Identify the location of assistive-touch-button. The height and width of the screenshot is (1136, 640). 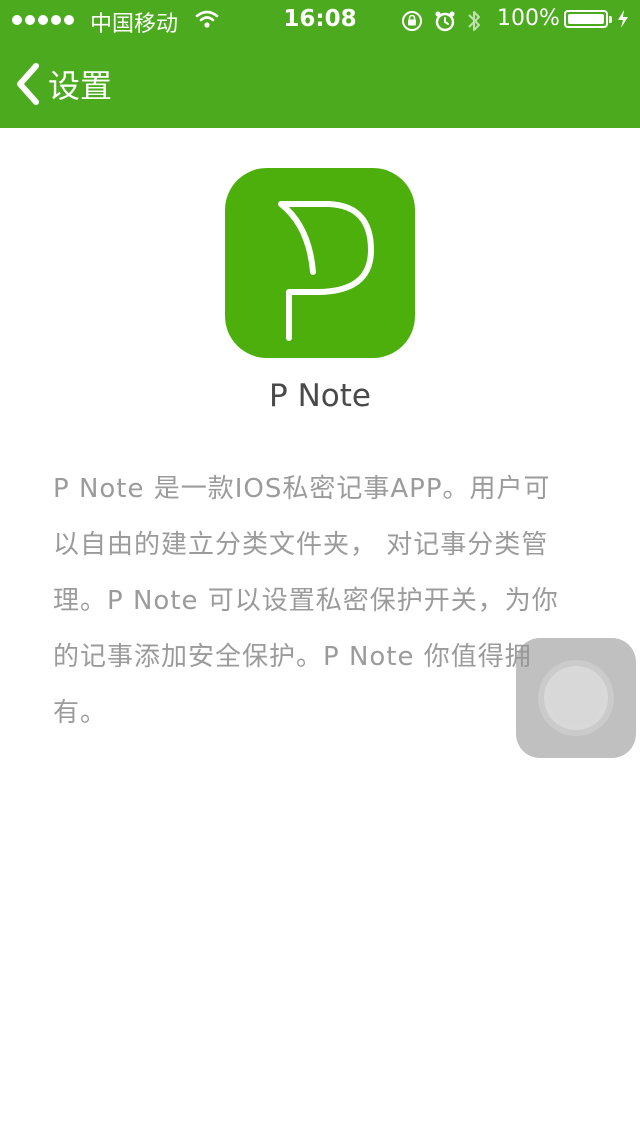
(576, 698).